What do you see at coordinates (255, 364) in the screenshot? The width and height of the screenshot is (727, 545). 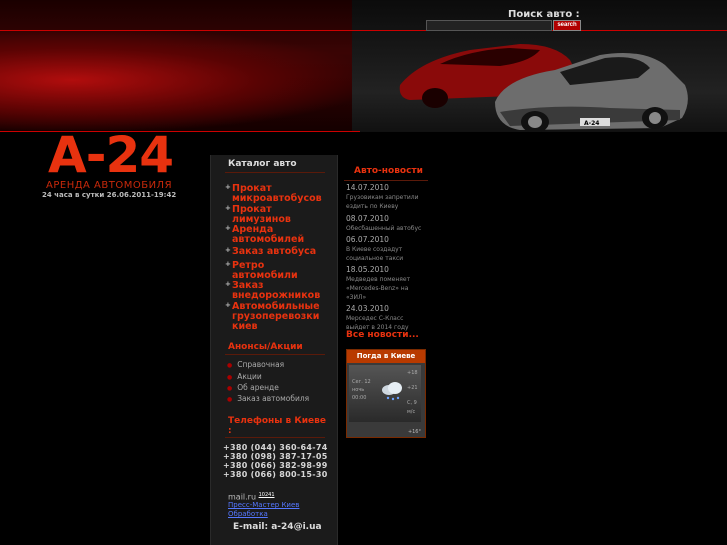 I see `anons-item-reference: ● Справочная` at bounding box center [255, 364].